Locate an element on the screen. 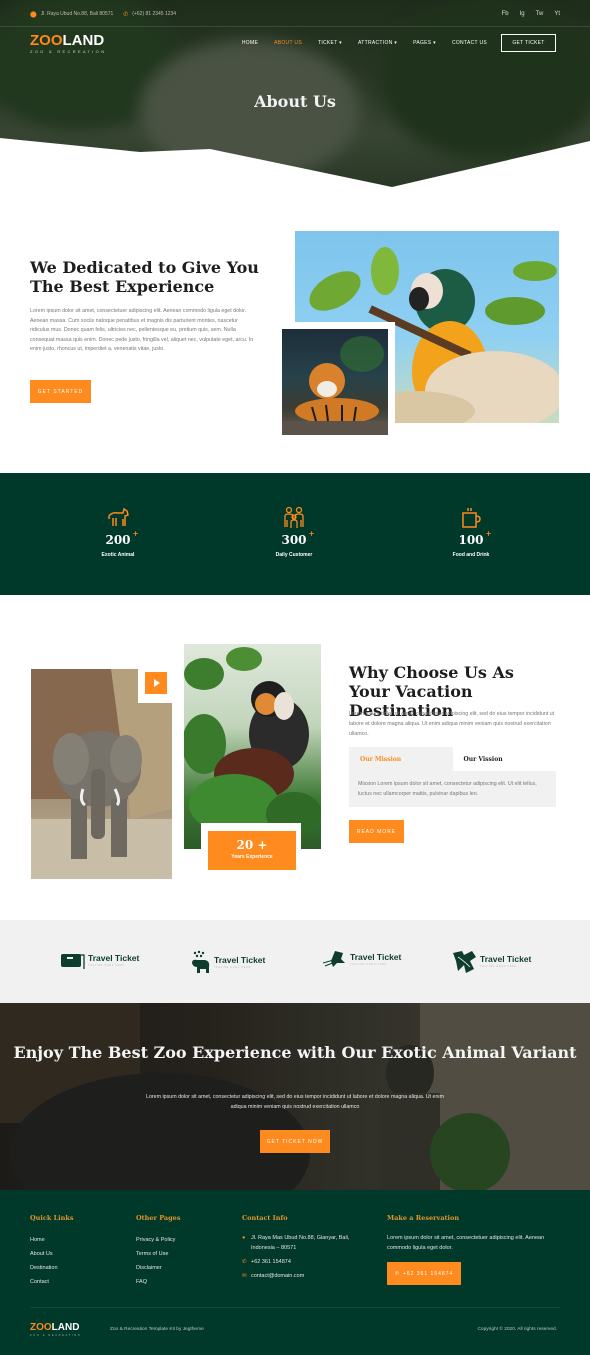  social-instagram-link: Ig is located at coordinates (522, 14).